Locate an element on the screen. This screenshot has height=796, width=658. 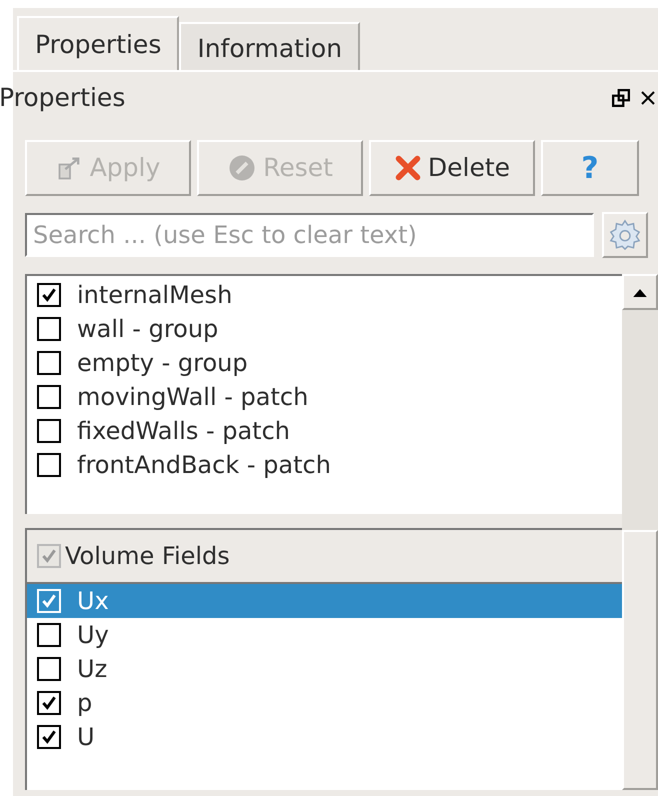
block-row: empty - group is located at coordinates (324, 363).